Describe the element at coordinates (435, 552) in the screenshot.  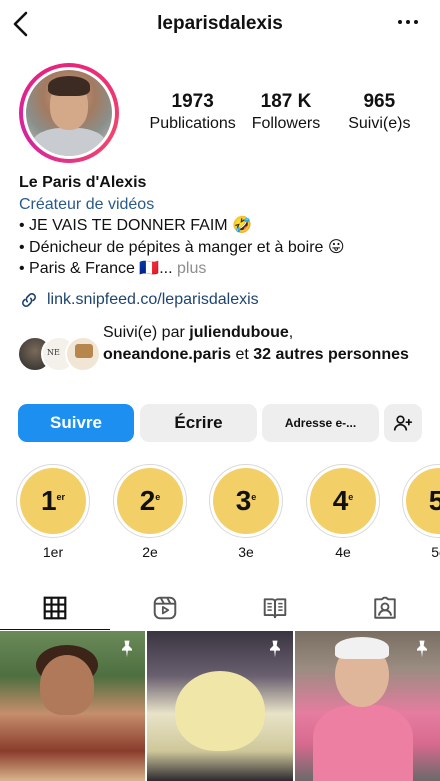
I see `highlight-label: 5e` at that location.